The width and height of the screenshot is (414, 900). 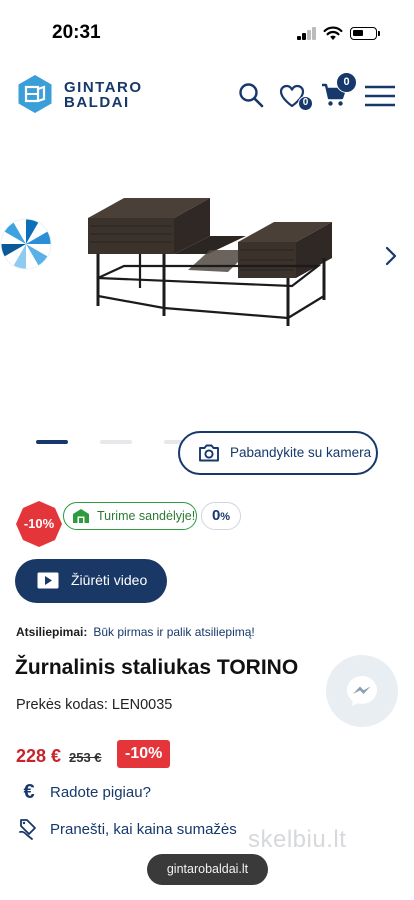 What do you see at coordinates (209, 453) in the screenshot?
I see `camera-icon` at bounding box center [209, 453].